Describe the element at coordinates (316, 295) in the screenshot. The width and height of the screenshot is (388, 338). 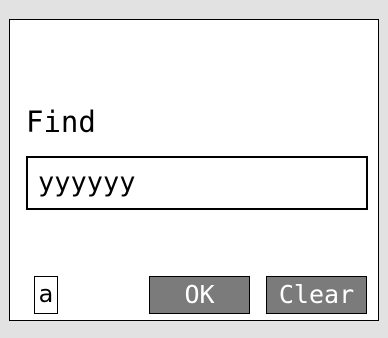
I see `clear-button: Clear` at that location.